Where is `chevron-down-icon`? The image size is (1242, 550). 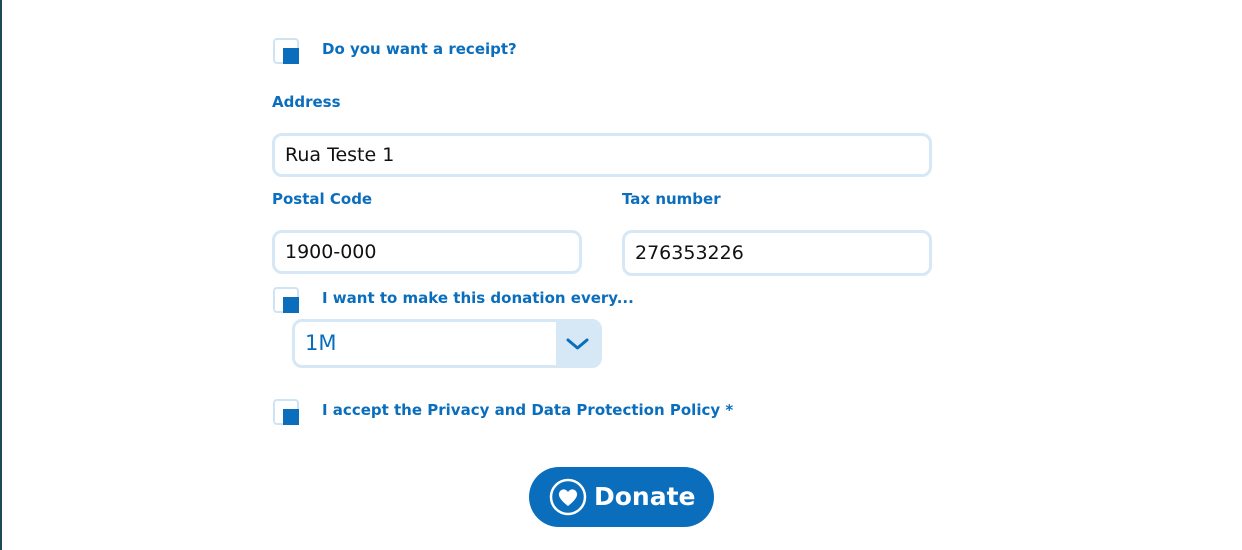
chevron-down-icon is located at coordinates (577, 344).